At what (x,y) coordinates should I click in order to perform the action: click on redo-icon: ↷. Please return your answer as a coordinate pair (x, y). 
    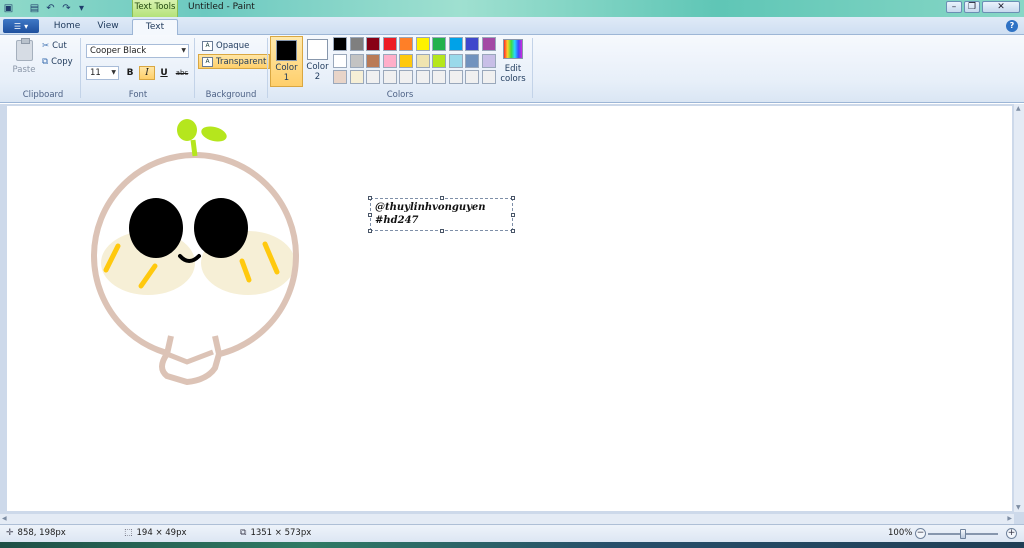
    Looking at the image, I should click on (66, 8).